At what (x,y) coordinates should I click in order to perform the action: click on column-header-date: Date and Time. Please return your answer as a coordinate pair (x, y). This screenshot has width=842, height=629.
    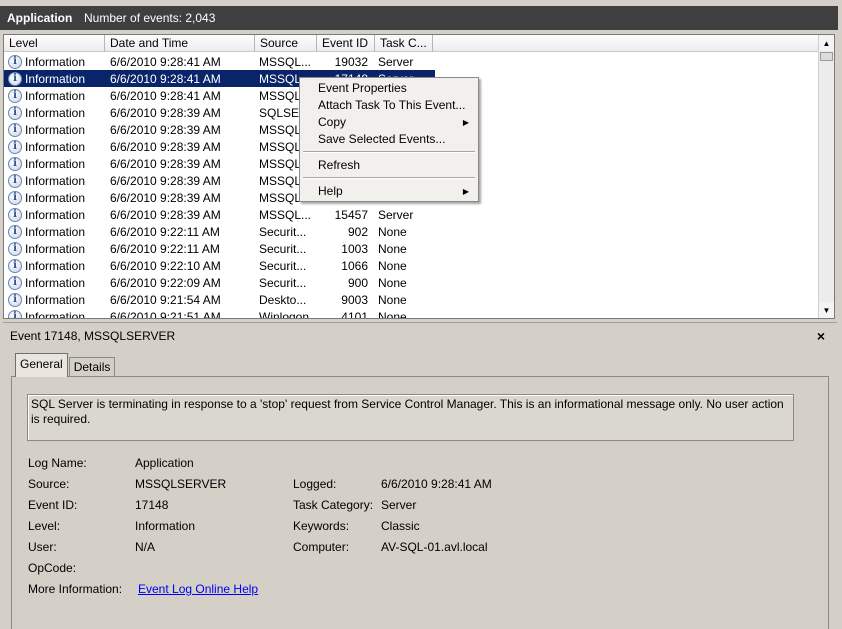
    Looking at the image, I should click on (180, 43).